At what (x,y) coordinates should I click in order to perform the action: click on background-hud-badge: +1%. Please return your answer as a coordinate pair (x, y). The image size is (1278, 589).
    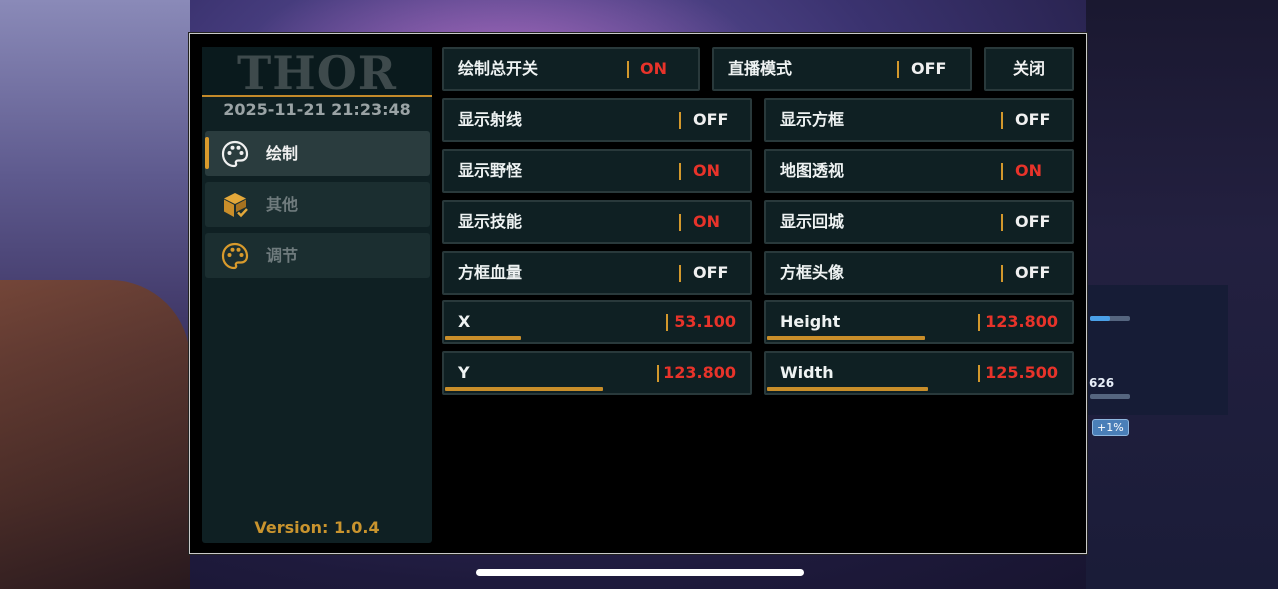
    Looking at the image, I should click on (1110, 427).